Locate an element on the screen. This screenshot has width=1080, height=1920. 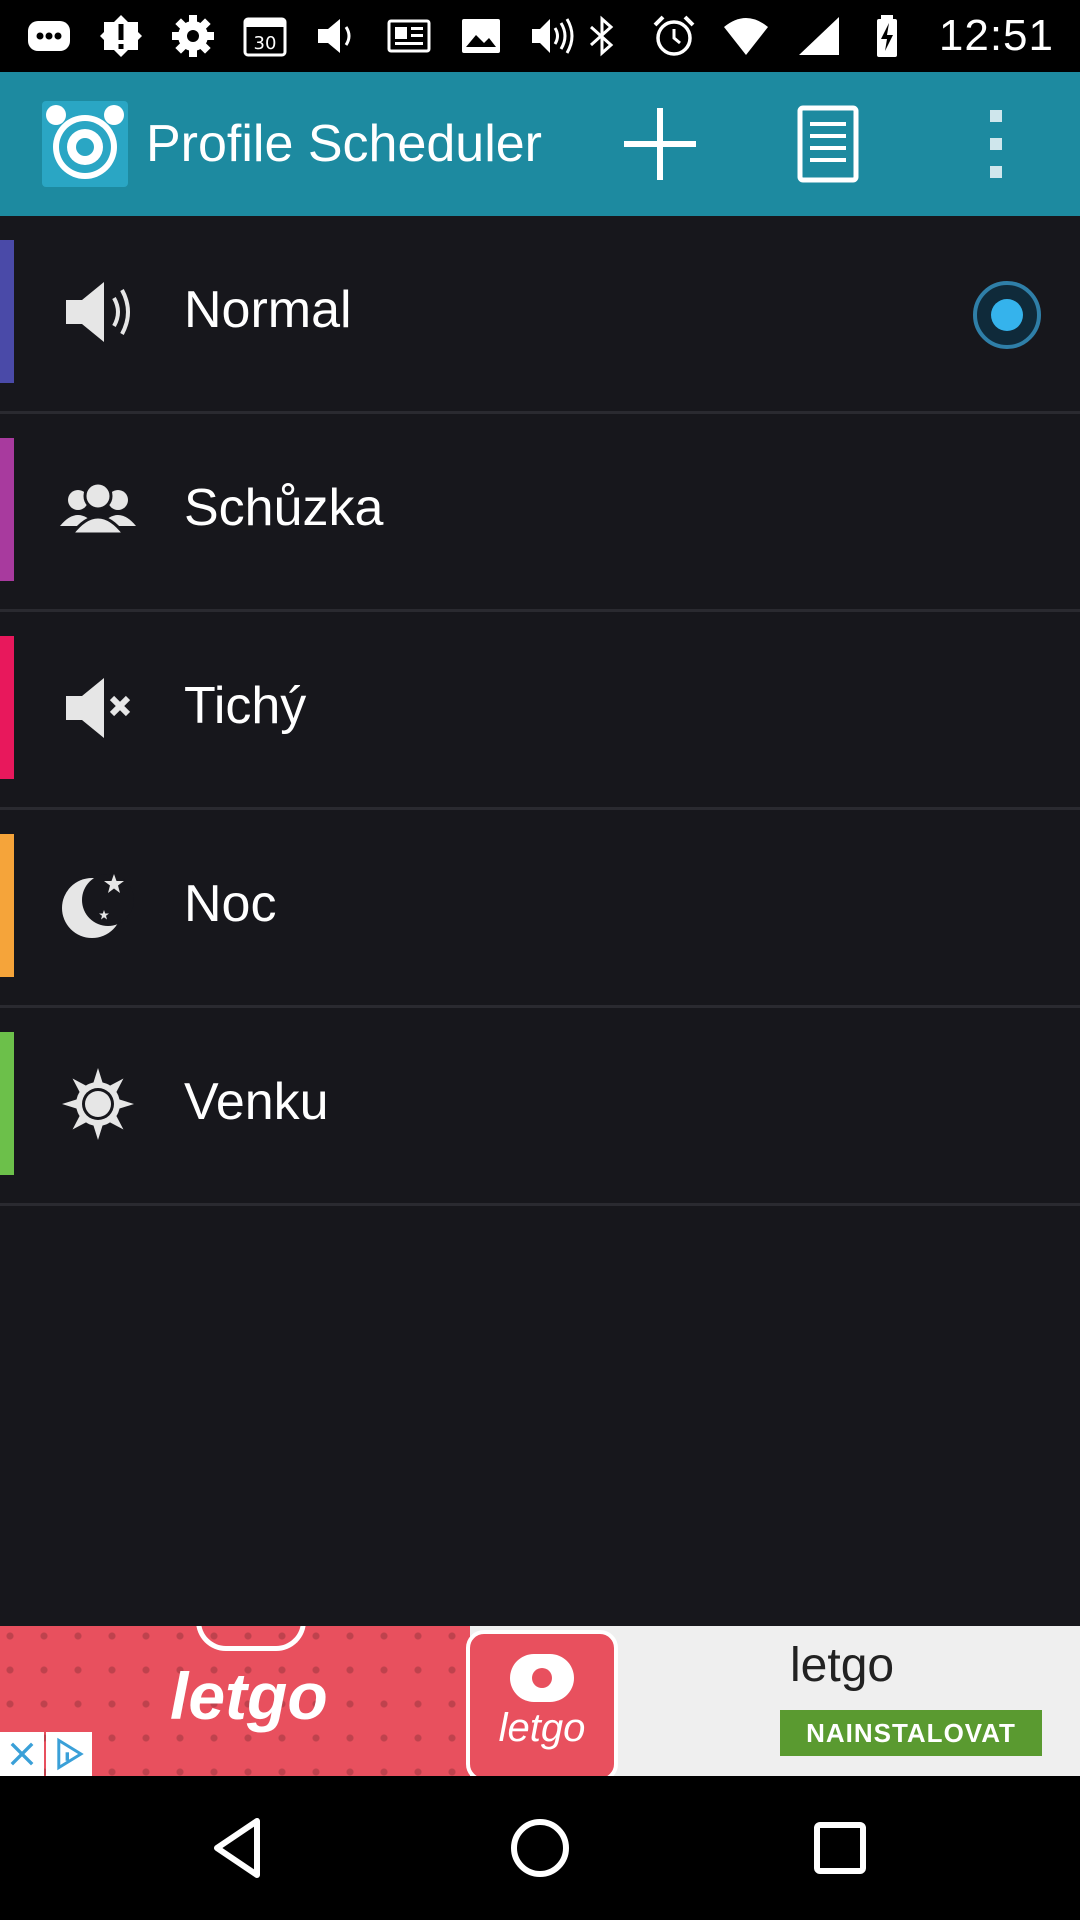
ad-app-icon-label: letgo is located at coordinates (542, 1728).